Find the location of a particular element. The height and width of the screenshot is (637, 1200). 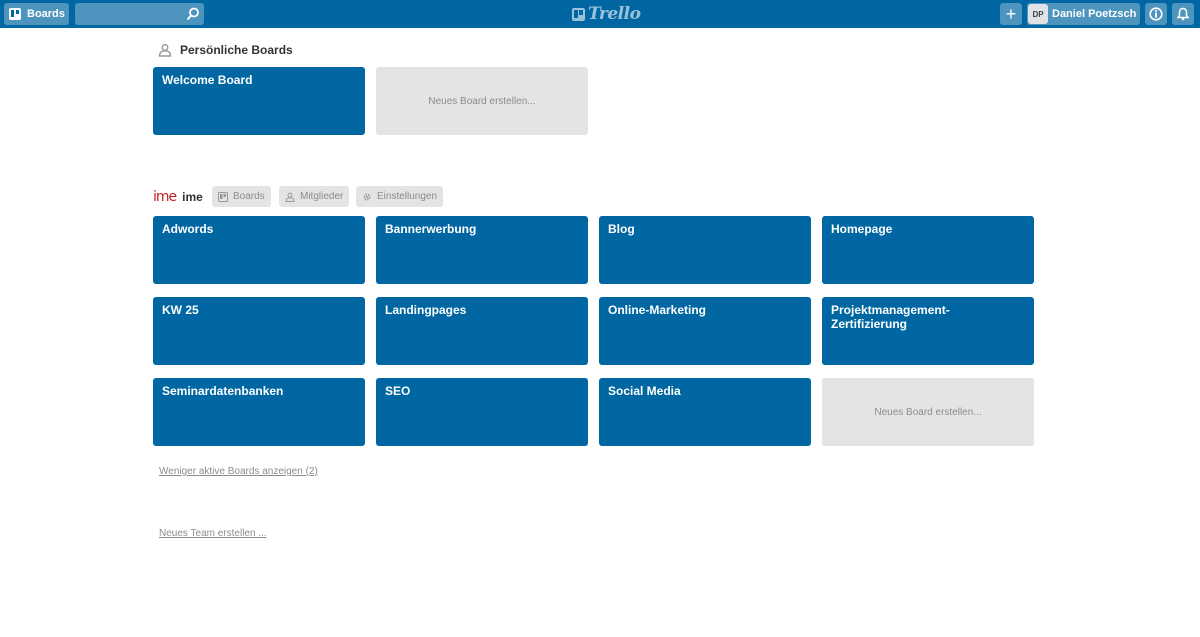

board-tile-bannerwerbung: Bannerwerbung is located at coordinates (482, 250).